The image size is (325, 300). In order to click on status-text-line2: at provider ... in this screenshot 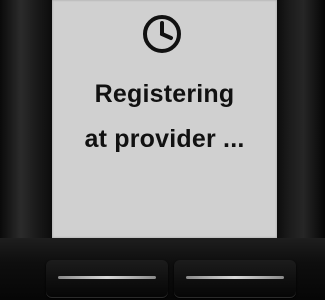, I will do `click(164, 139)`.